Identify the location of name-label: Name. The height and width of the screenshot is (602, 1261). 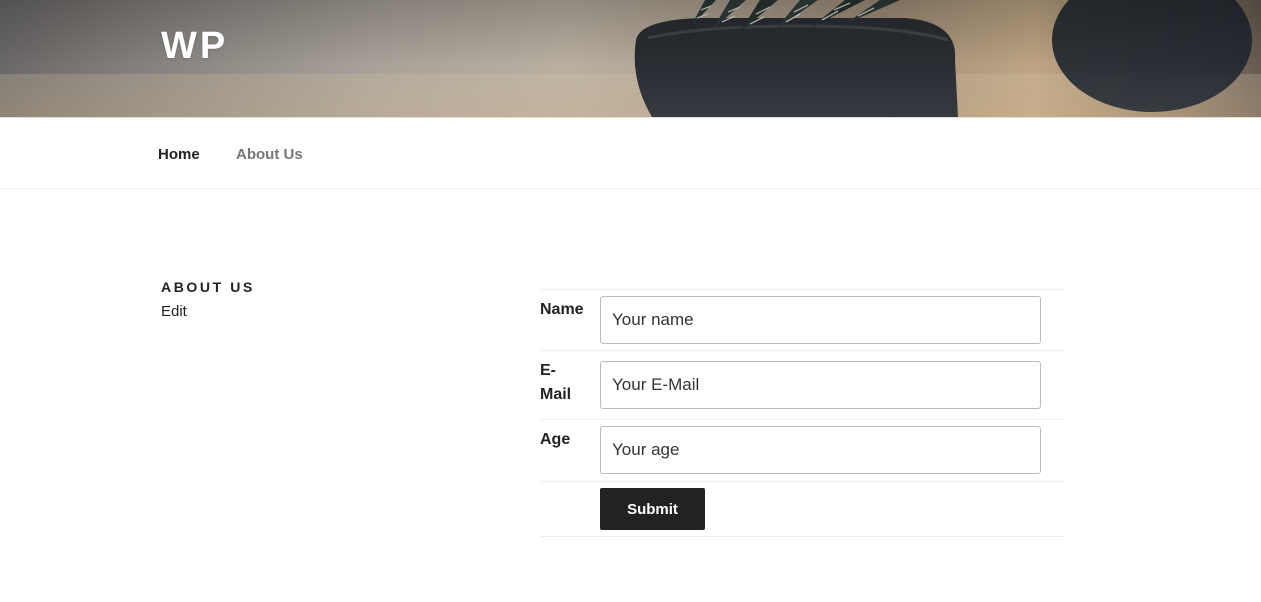
(562, 309).